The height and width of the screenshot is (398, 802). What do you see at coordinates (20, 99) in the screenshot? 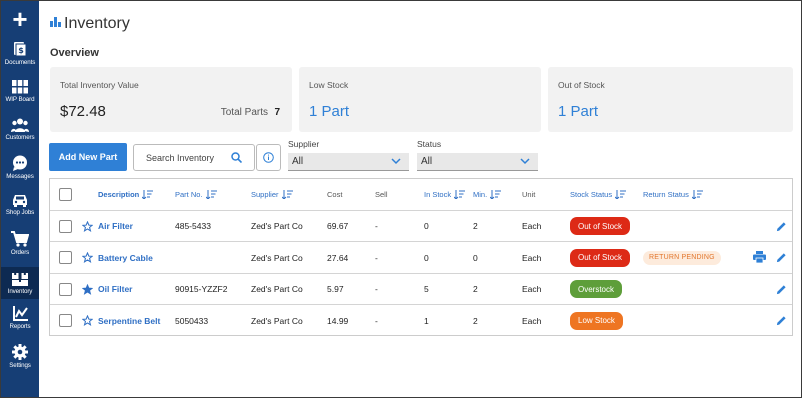
I see `sidebar-item-label: WIP Board` at bounding box center [20, 99].